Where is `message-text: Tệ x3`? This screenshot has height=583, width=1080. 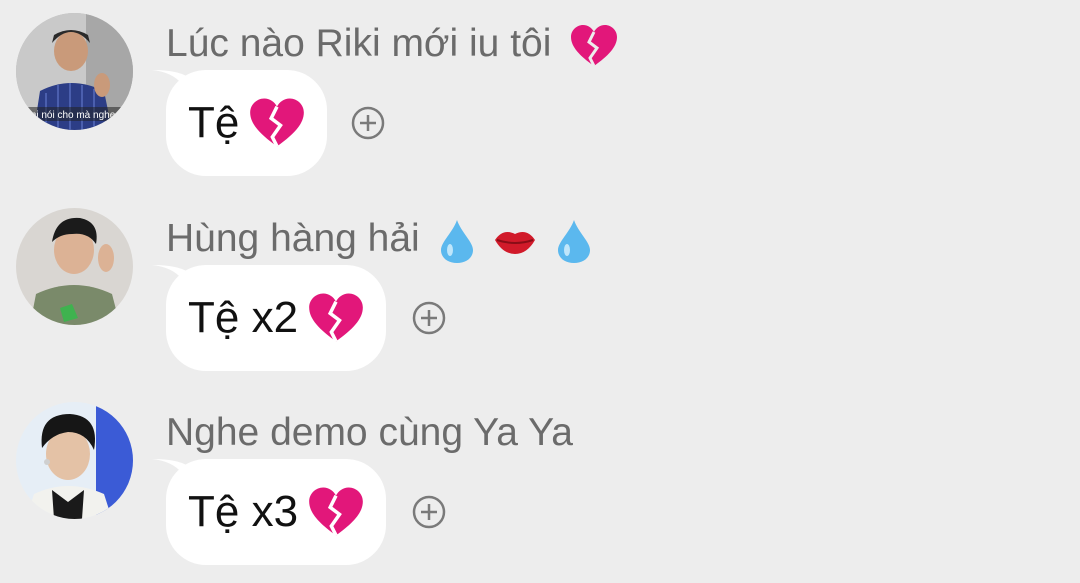 message-text: Tệ x3 is located at coordinates (243, 511).